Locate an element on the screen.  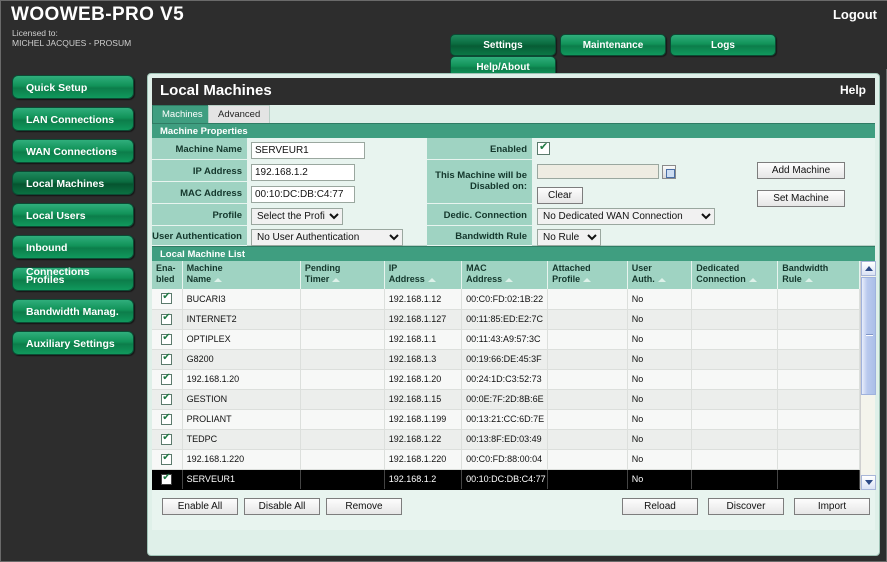
sidebar-item-bandwidth-manag: Bandwidth Manag. is located at coordinates (73, 311).